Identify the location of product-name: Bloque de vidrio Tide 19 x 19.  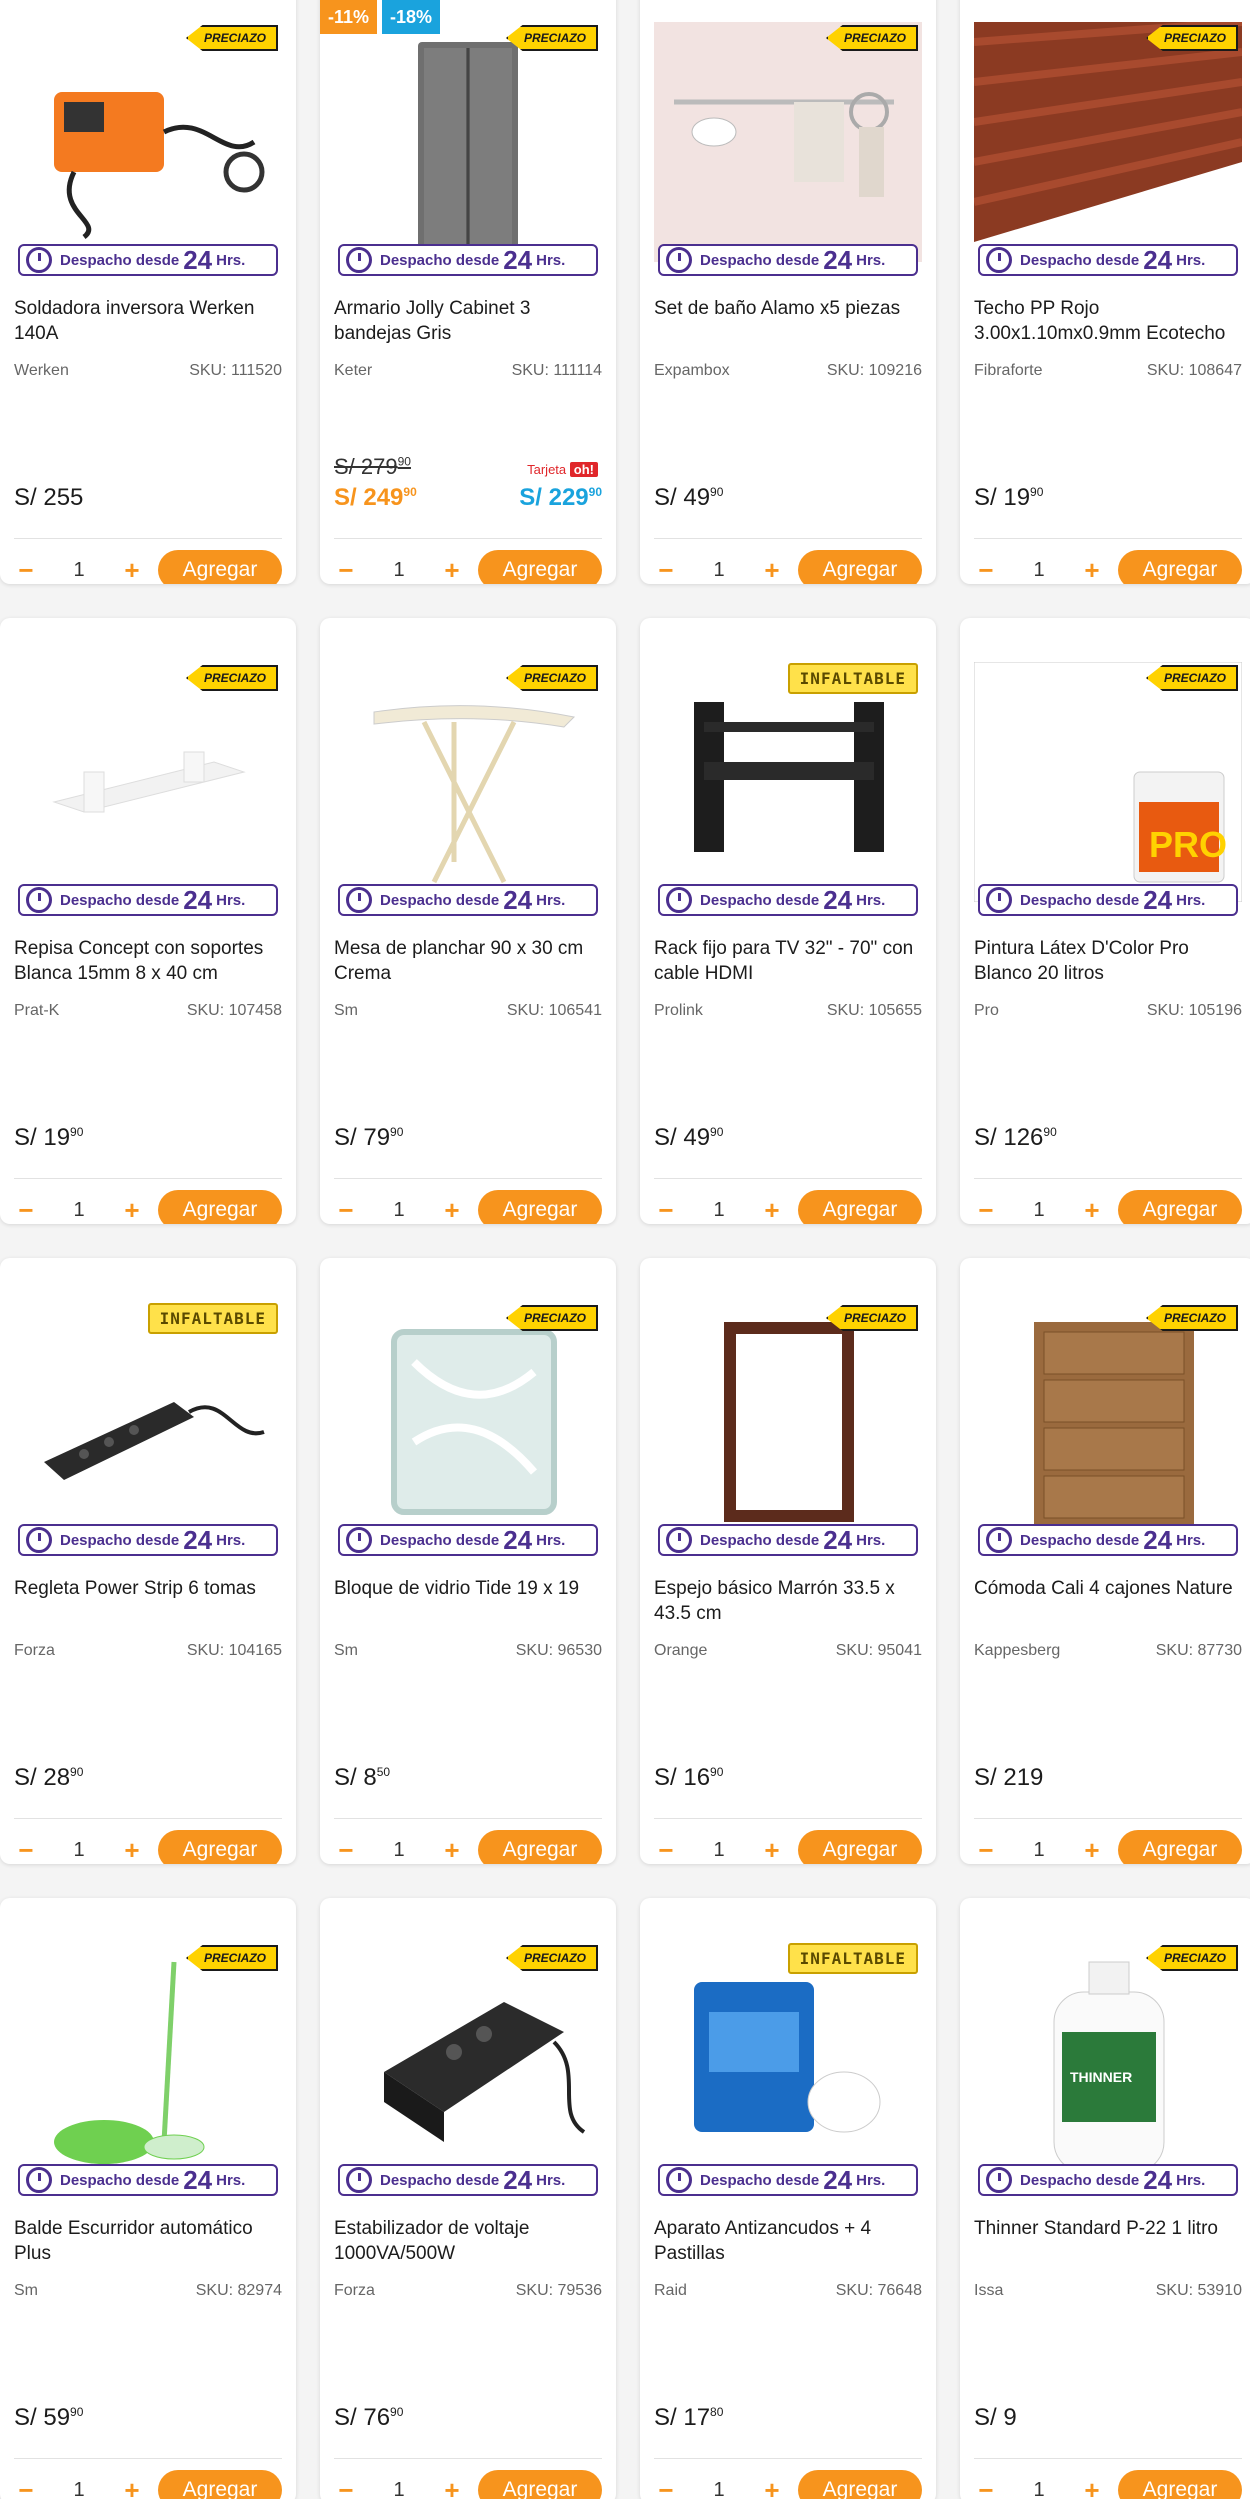
(469, 1588).